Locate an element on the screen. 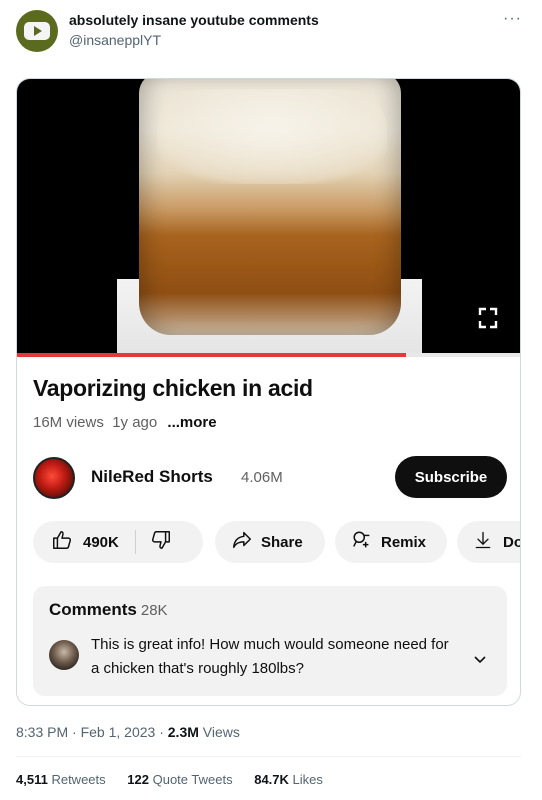  fullscreen-icon is located at coordinates (488, 318).